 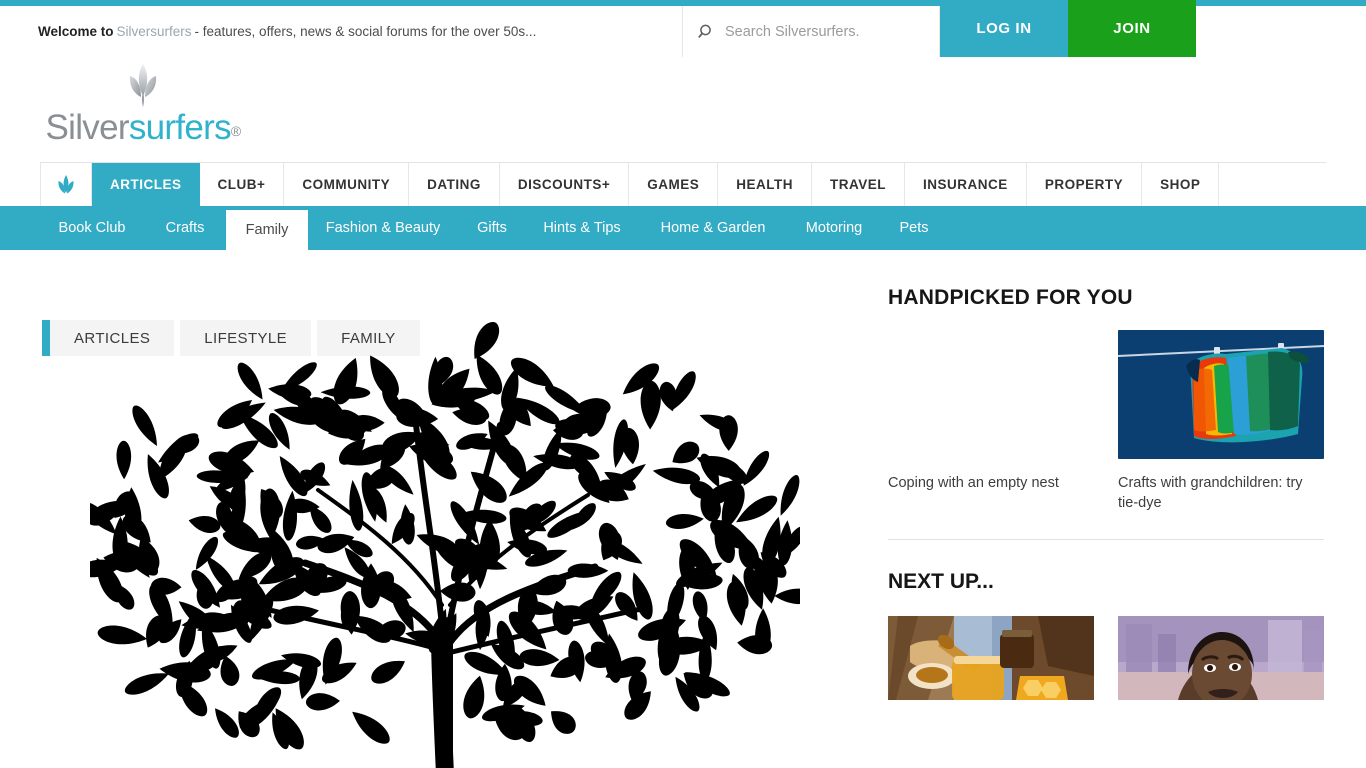 I want to click on logo-wordmark: Silversurfers®, so click(x=143, y=129).